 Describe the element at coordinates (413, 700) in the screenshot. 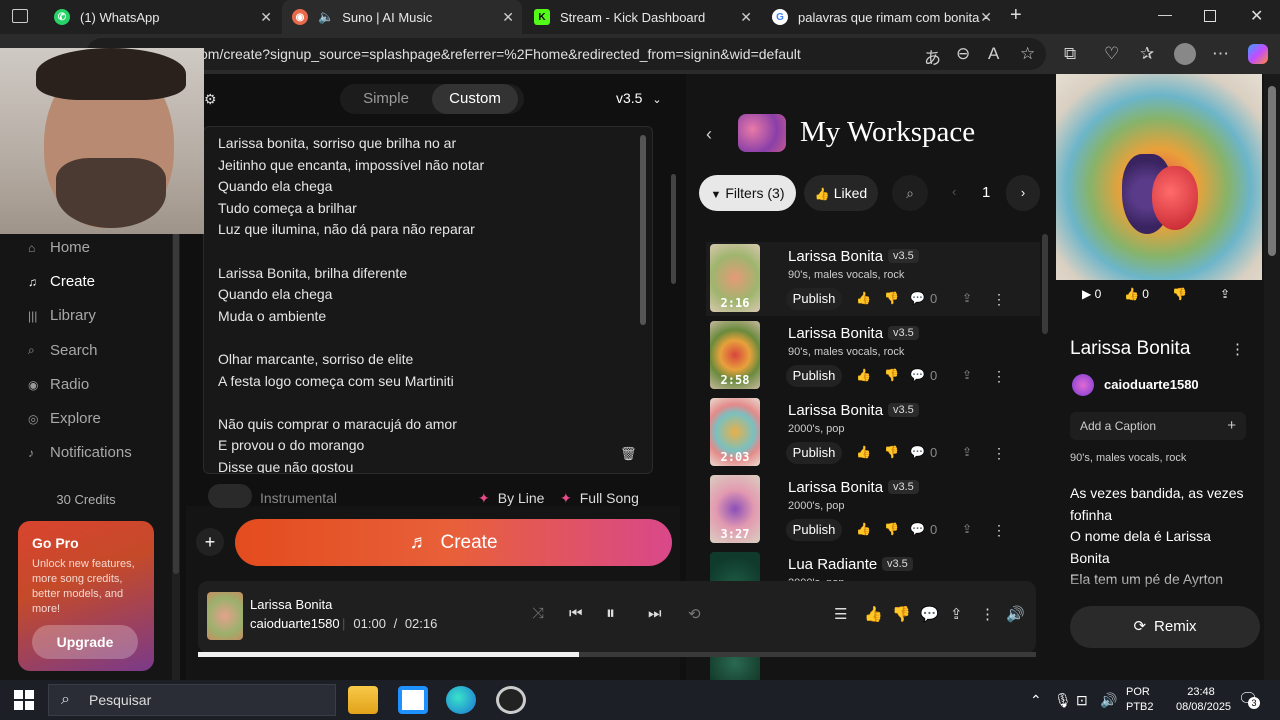

I see `store-icon` at that location.